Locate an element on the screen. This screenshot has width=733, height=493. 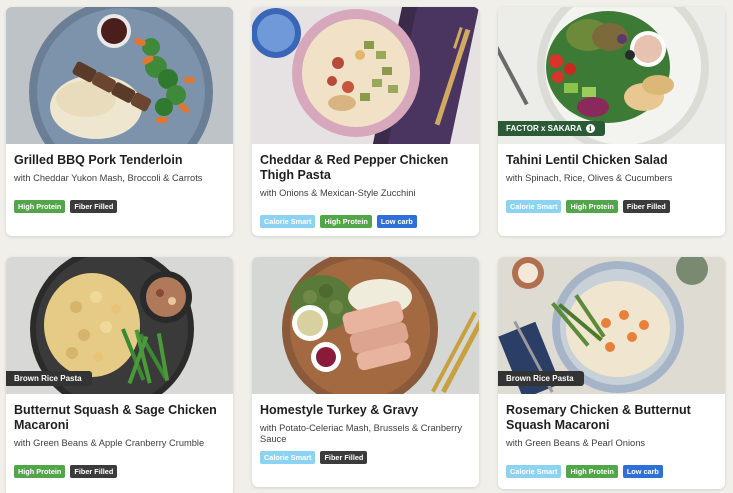
collab-badge-label: FACTOR x SAKARA is located at coordinates (544, 128).